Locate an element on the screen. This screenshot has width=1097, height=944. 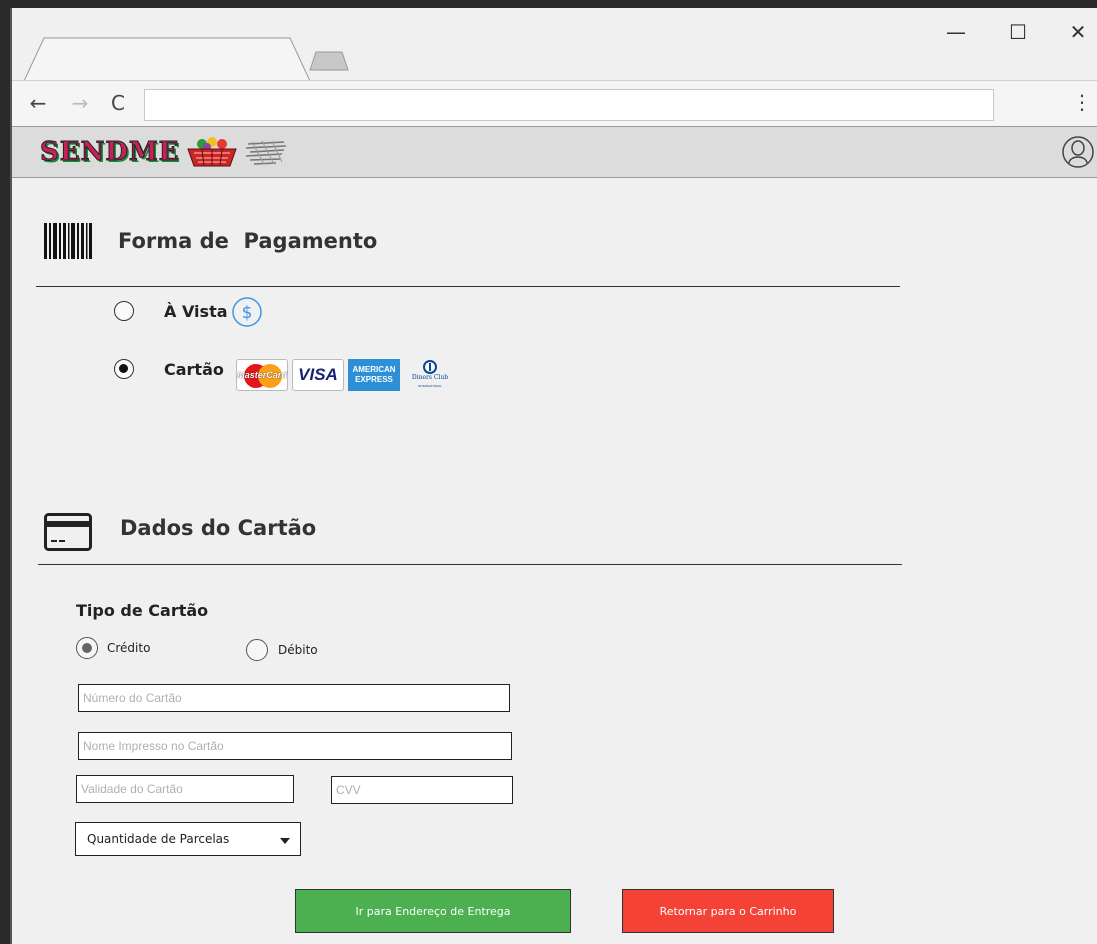
card-number-field is located at coordinates (294, 698).